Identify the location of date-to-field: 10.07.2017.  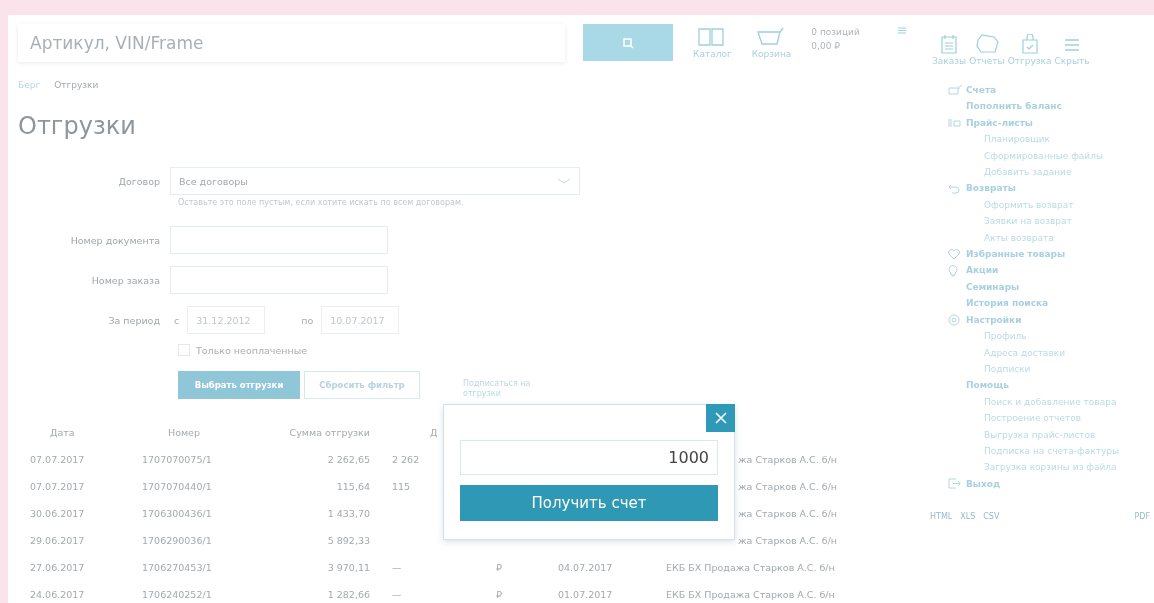
(360, 320).